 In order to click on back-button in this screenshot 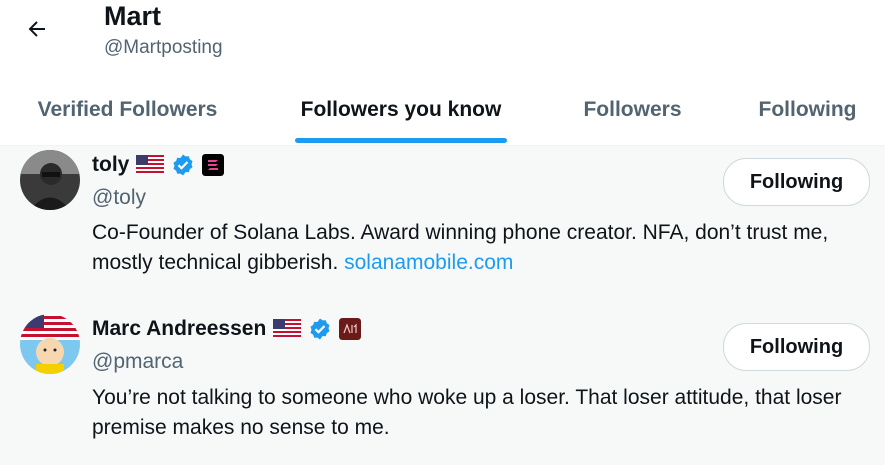, I will do `click(37, 29)`.